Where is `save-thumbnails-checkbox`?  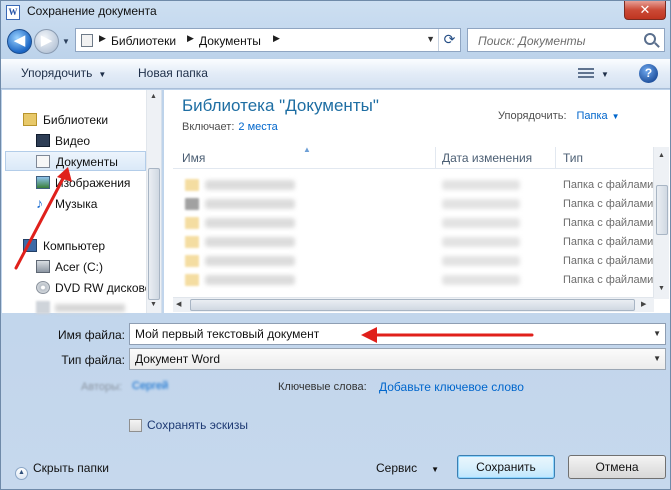
save-thumbnails-checkbox is located at coordinates (135, 425).